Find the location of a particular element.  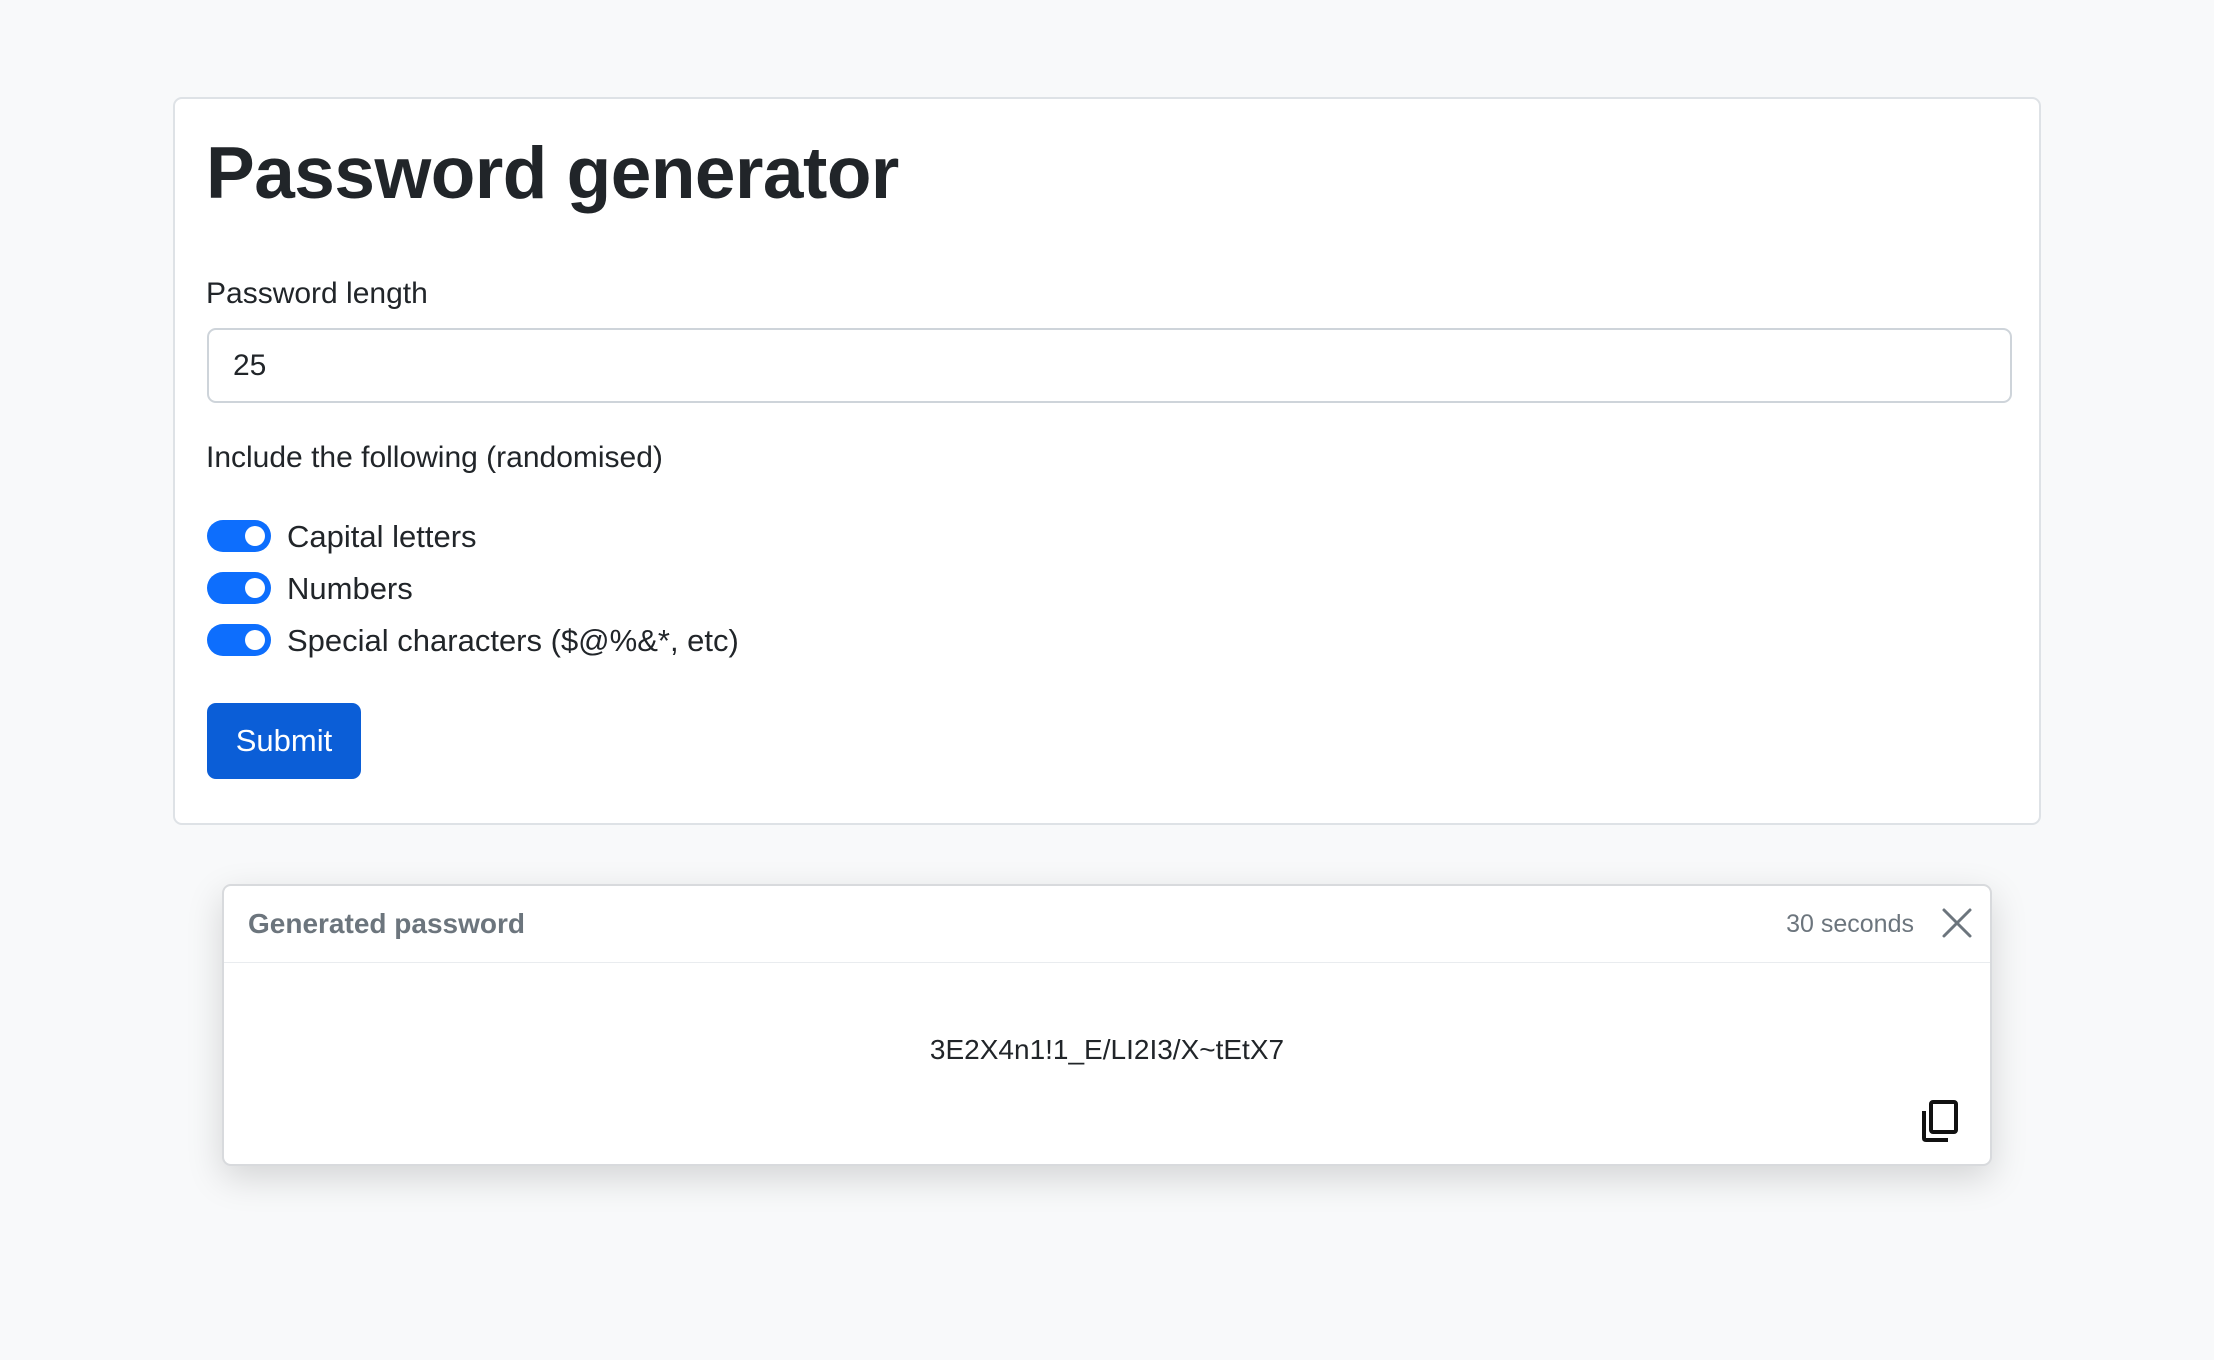

capital-letters-label: Capital letters is located at coordinates (382, 536).